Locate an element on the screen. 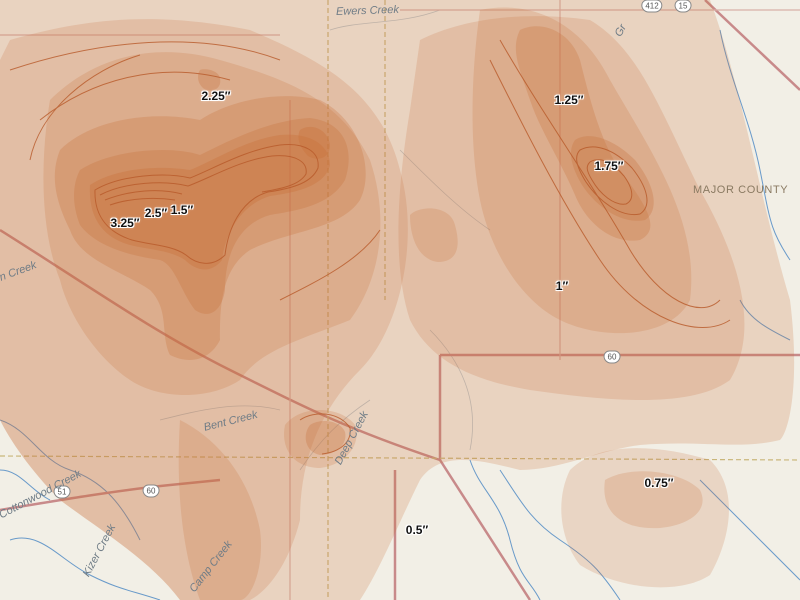  county-label: MAJOR COUNTY is located at coordinates (741, 190).